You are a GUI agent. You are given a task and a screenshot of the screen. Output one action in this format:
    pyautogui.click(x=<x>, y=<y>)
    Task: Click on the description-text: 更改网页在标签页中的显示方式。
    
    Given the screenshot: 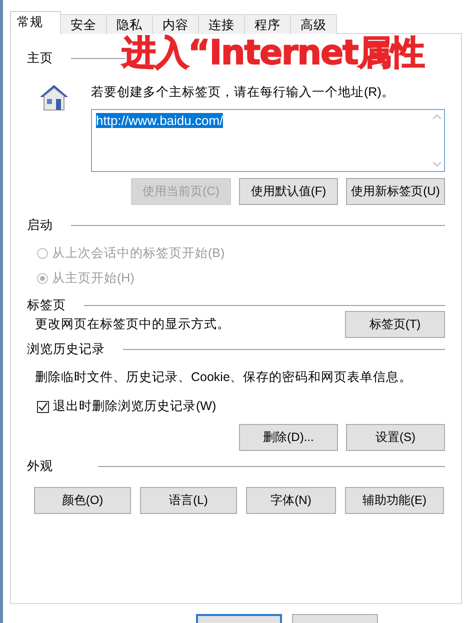 What is the action you would take?
    pyautogui.click(x=132, y=324)
    